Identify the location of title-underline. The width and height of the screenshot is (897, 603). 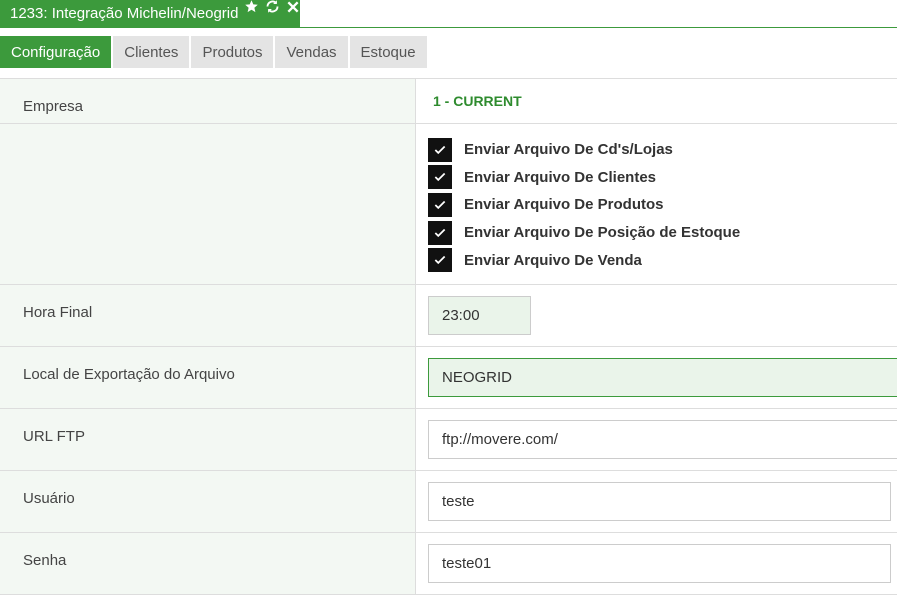
(448, 27).